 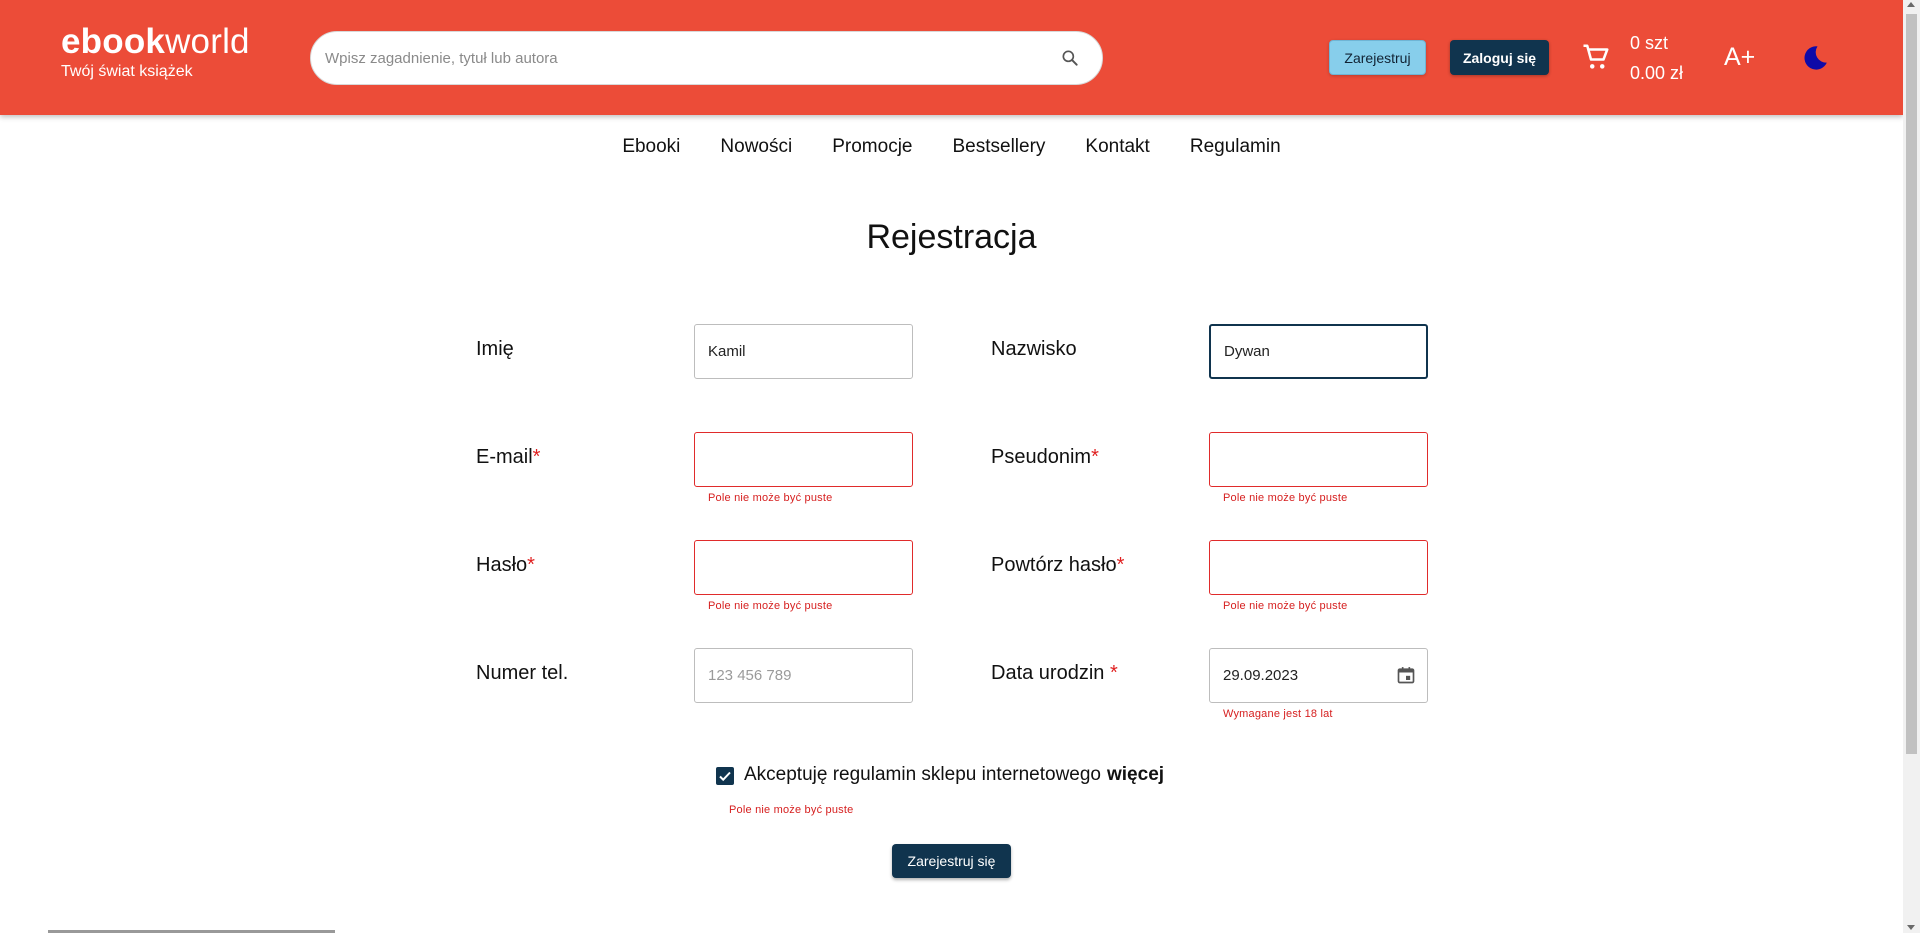 What do you see at coordinates (803, 459) in the screenshot?
I see `email-field` at bounding box center [803, 459].